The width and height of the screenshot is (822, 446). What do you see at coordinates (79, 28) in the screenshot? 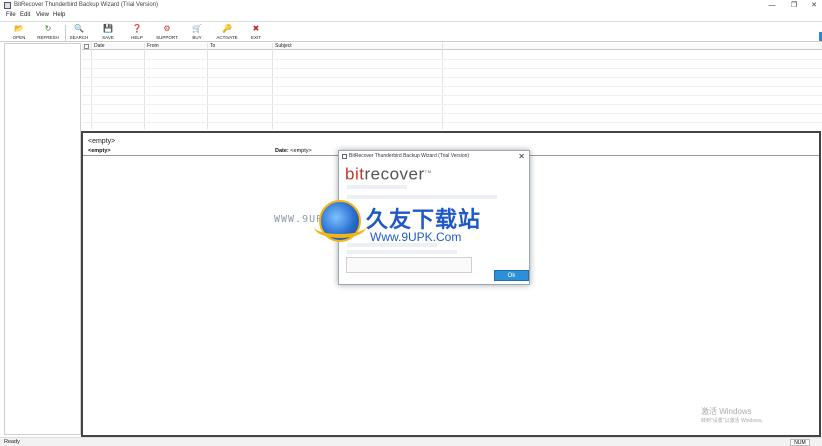
I see `search-icon: 🔍` at bounding box center [79, 28].